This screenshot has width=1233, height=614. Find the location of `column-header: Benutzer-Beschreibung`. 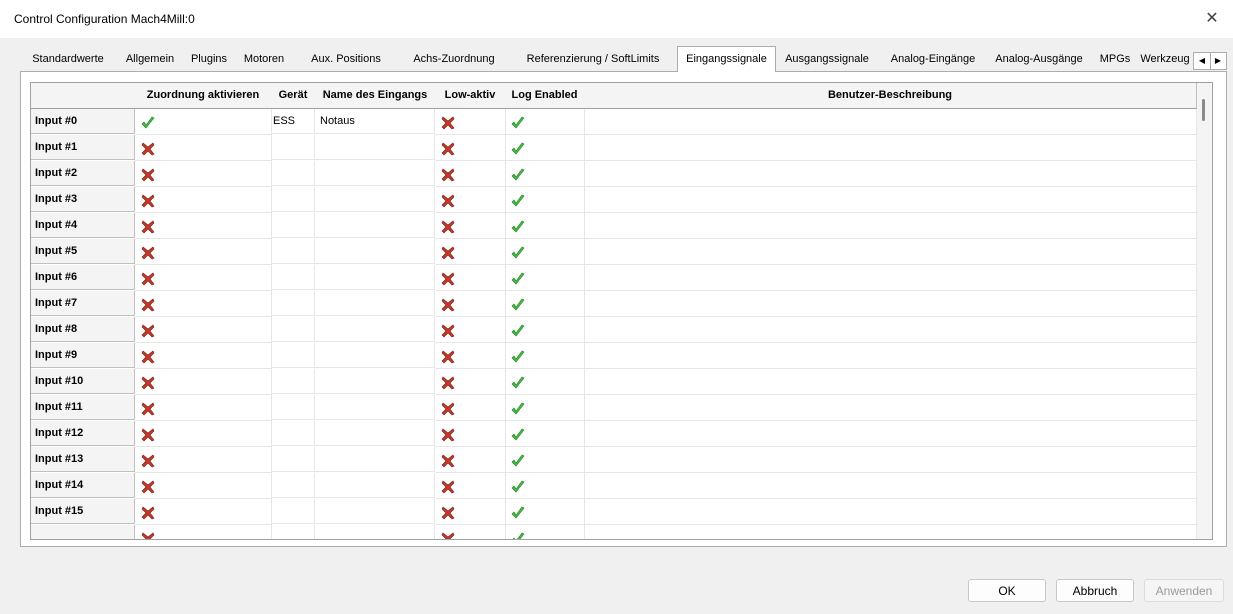

column-header: Benutzer-Beschreibung is located at coordinates (890, 96).